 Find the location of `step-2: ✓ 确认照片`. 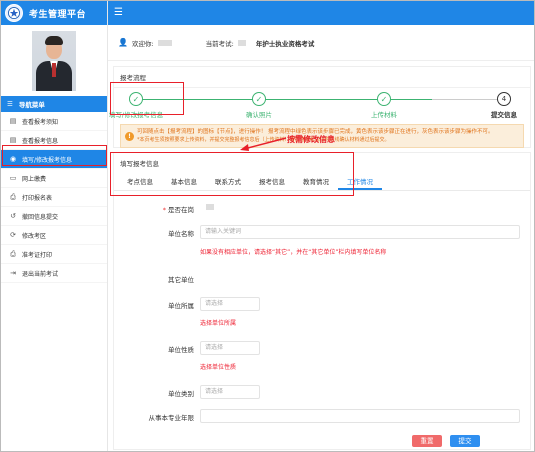

step-2: ✓ 确认照片 is located at coordinates (259, 105).